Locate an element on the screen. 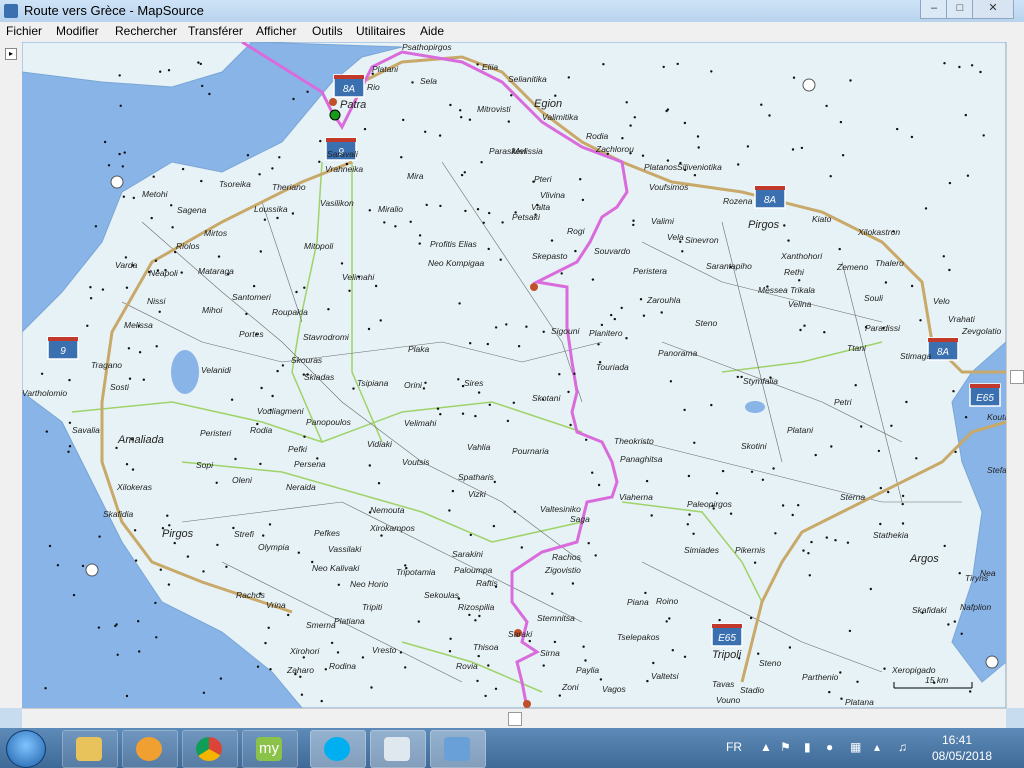  clock-date: 08/05/2018 is located at coordinates (962, 756).